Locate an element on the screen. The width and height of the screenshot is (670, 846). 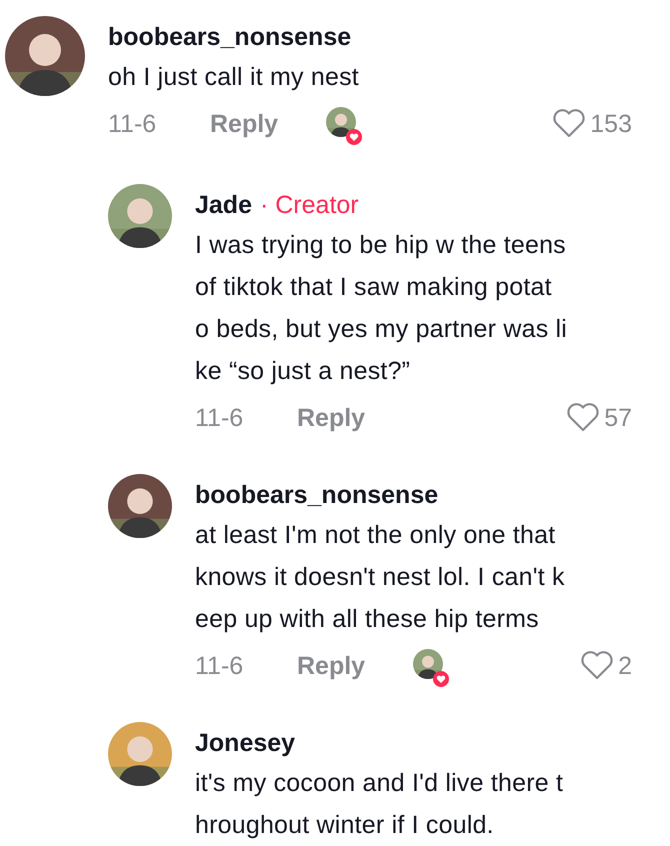
username: Jade is located at coordinates (223, 205).